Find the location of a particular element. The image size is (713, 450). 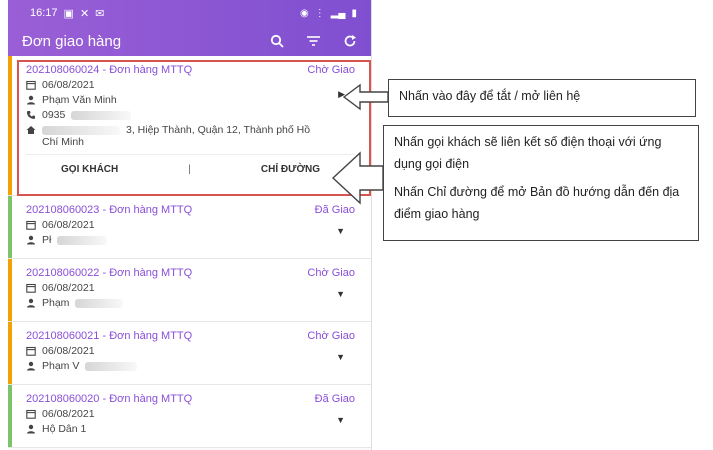

refresh-icon is located at coordinates (350, 41).